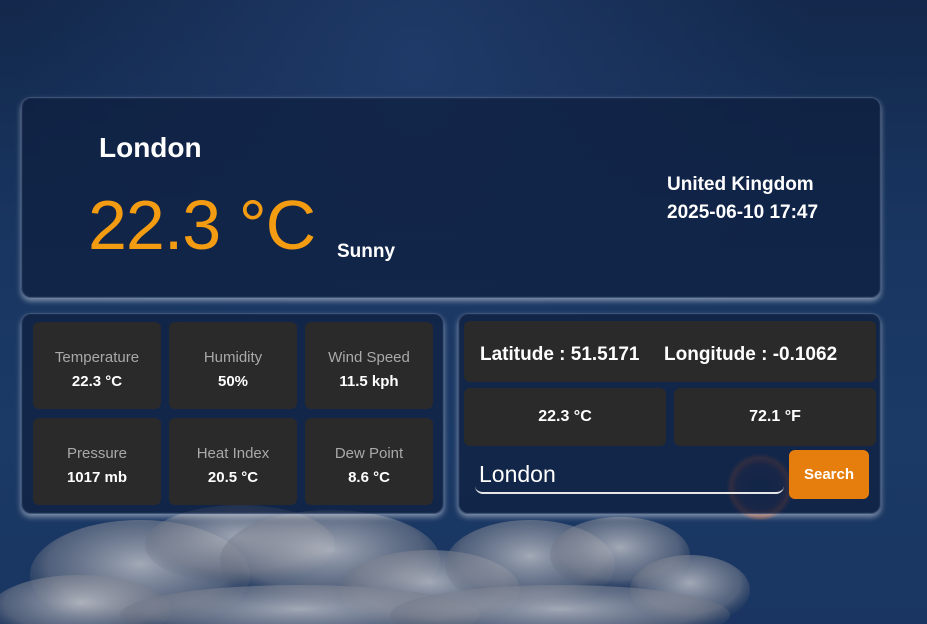 The height and width of the screenshot is (624, 927). I want to click on stat-value: 50%, so click(233, 381).